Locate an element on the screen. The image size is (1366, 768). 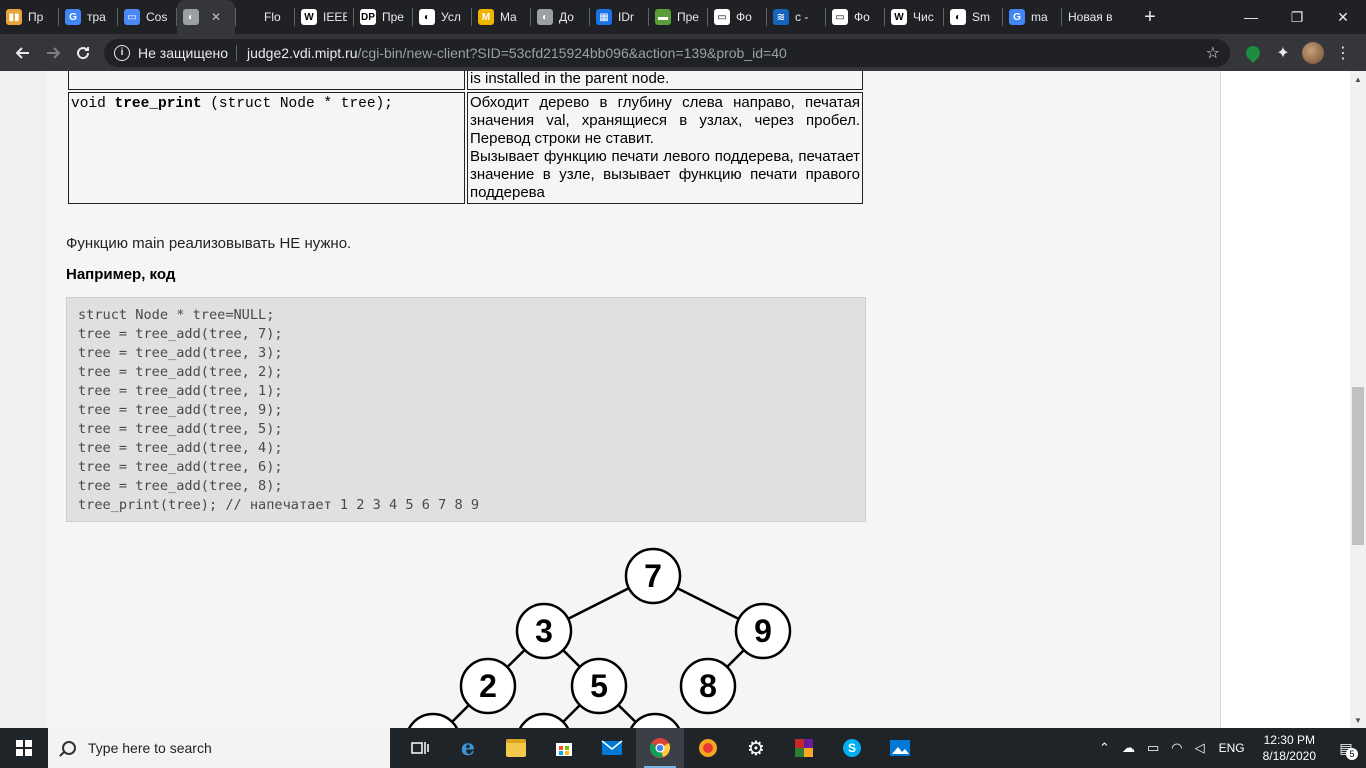
scroll-down-arrow-icon: ▼ is located at coordinates (1358, 720).